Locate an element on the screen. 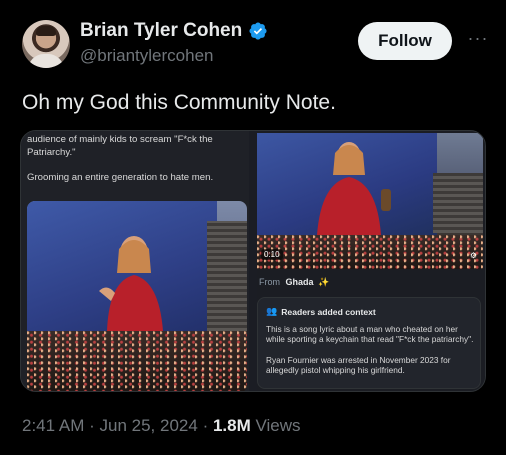 The image size is (506, 455). views-count: 1.8M is located at coordinates (231, 425).